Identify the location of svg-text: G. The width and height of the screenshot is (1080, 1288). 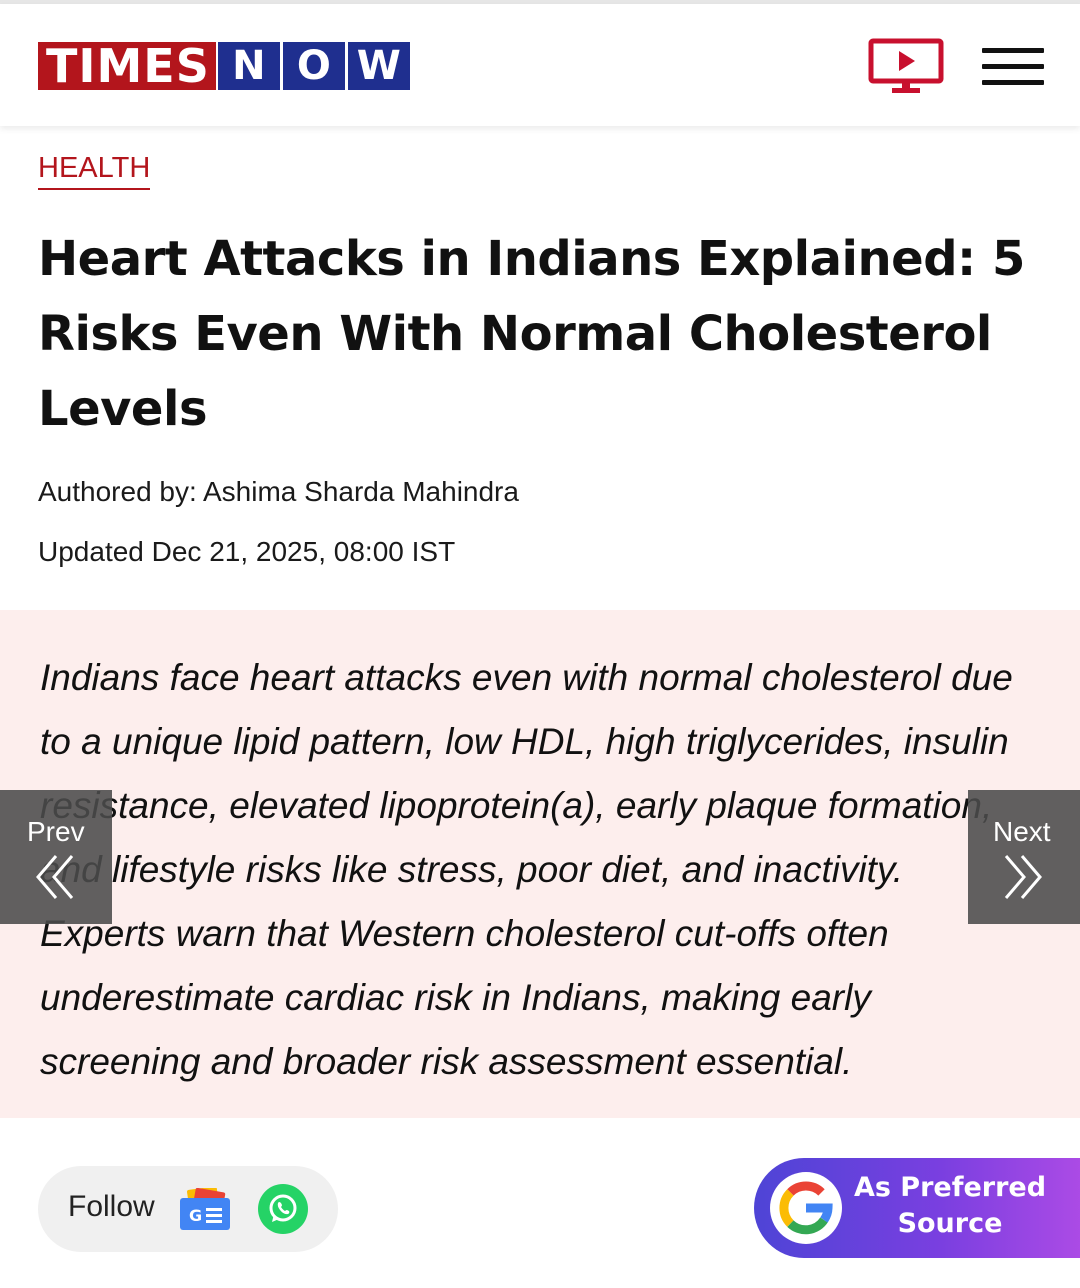
(195, 1215).